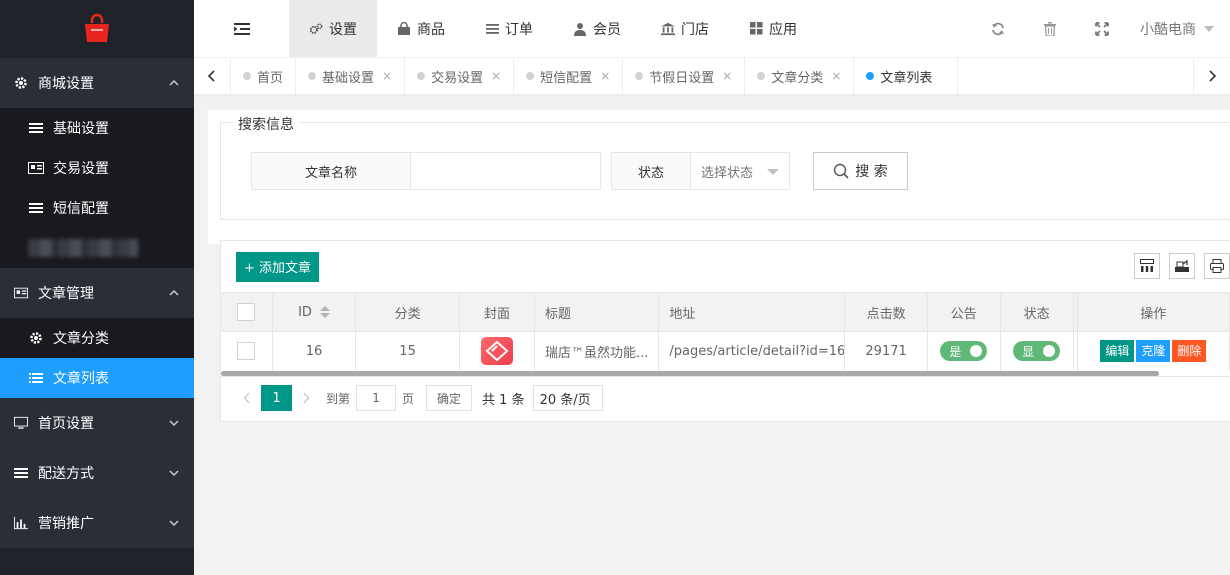 This screenshot has height=575, width=1230. What do you see at coordinates (174, 82) in the screenshot?
I see `chevron-up-icon` at bounding box center [174, 82].